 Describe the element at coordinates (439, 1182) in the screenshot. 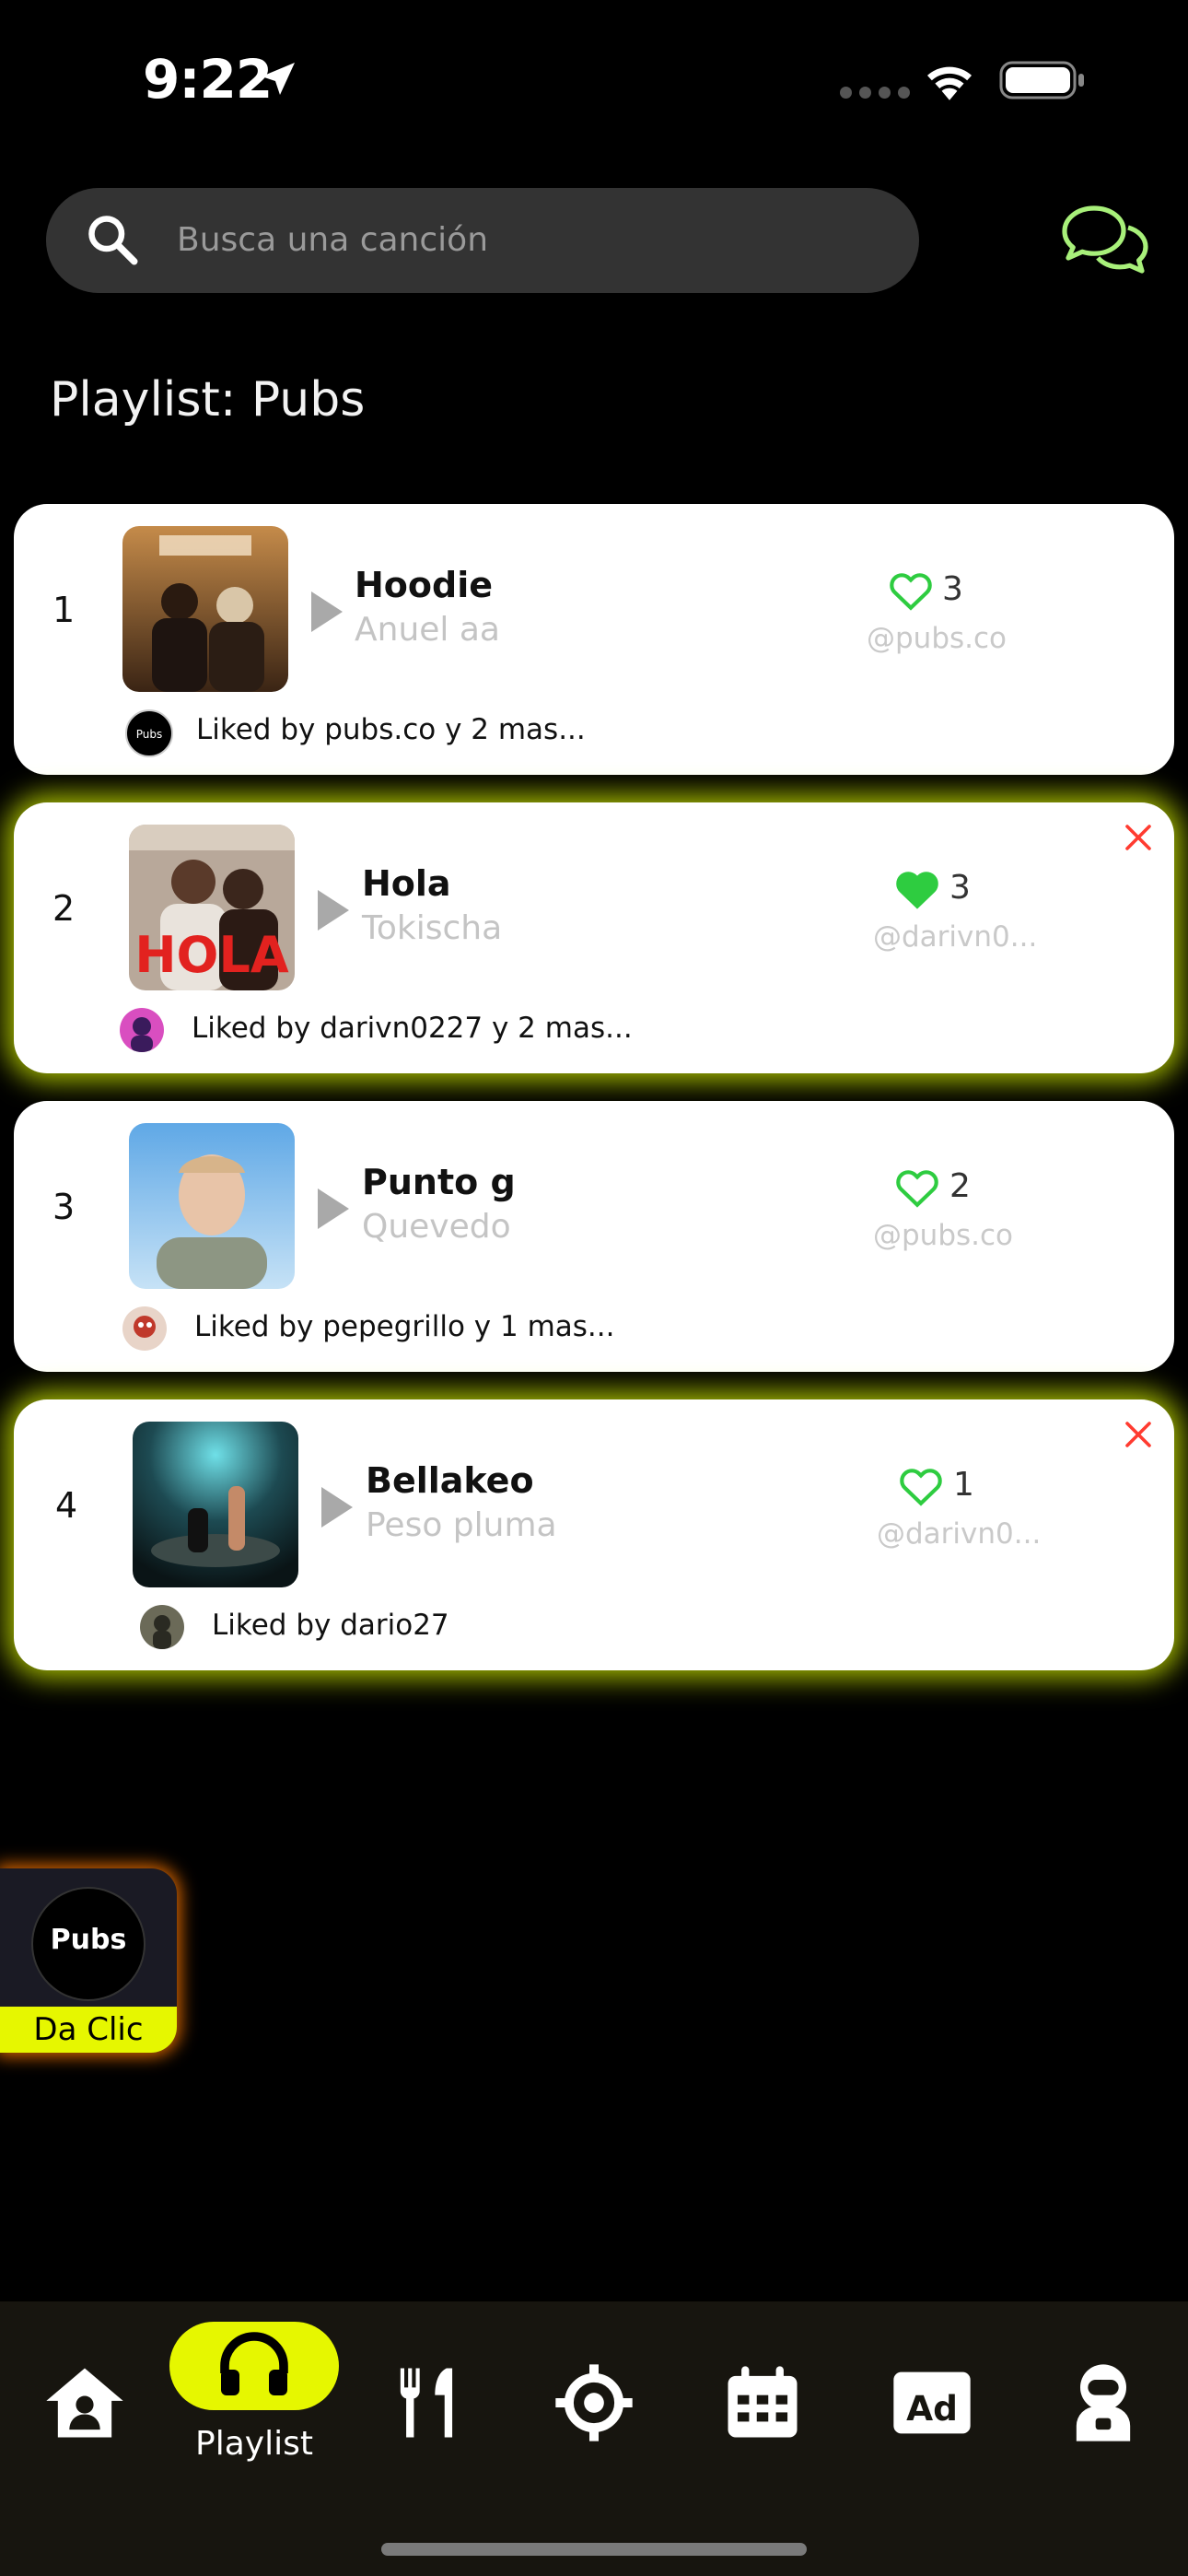

I see `song-title: Punto g` at that location.